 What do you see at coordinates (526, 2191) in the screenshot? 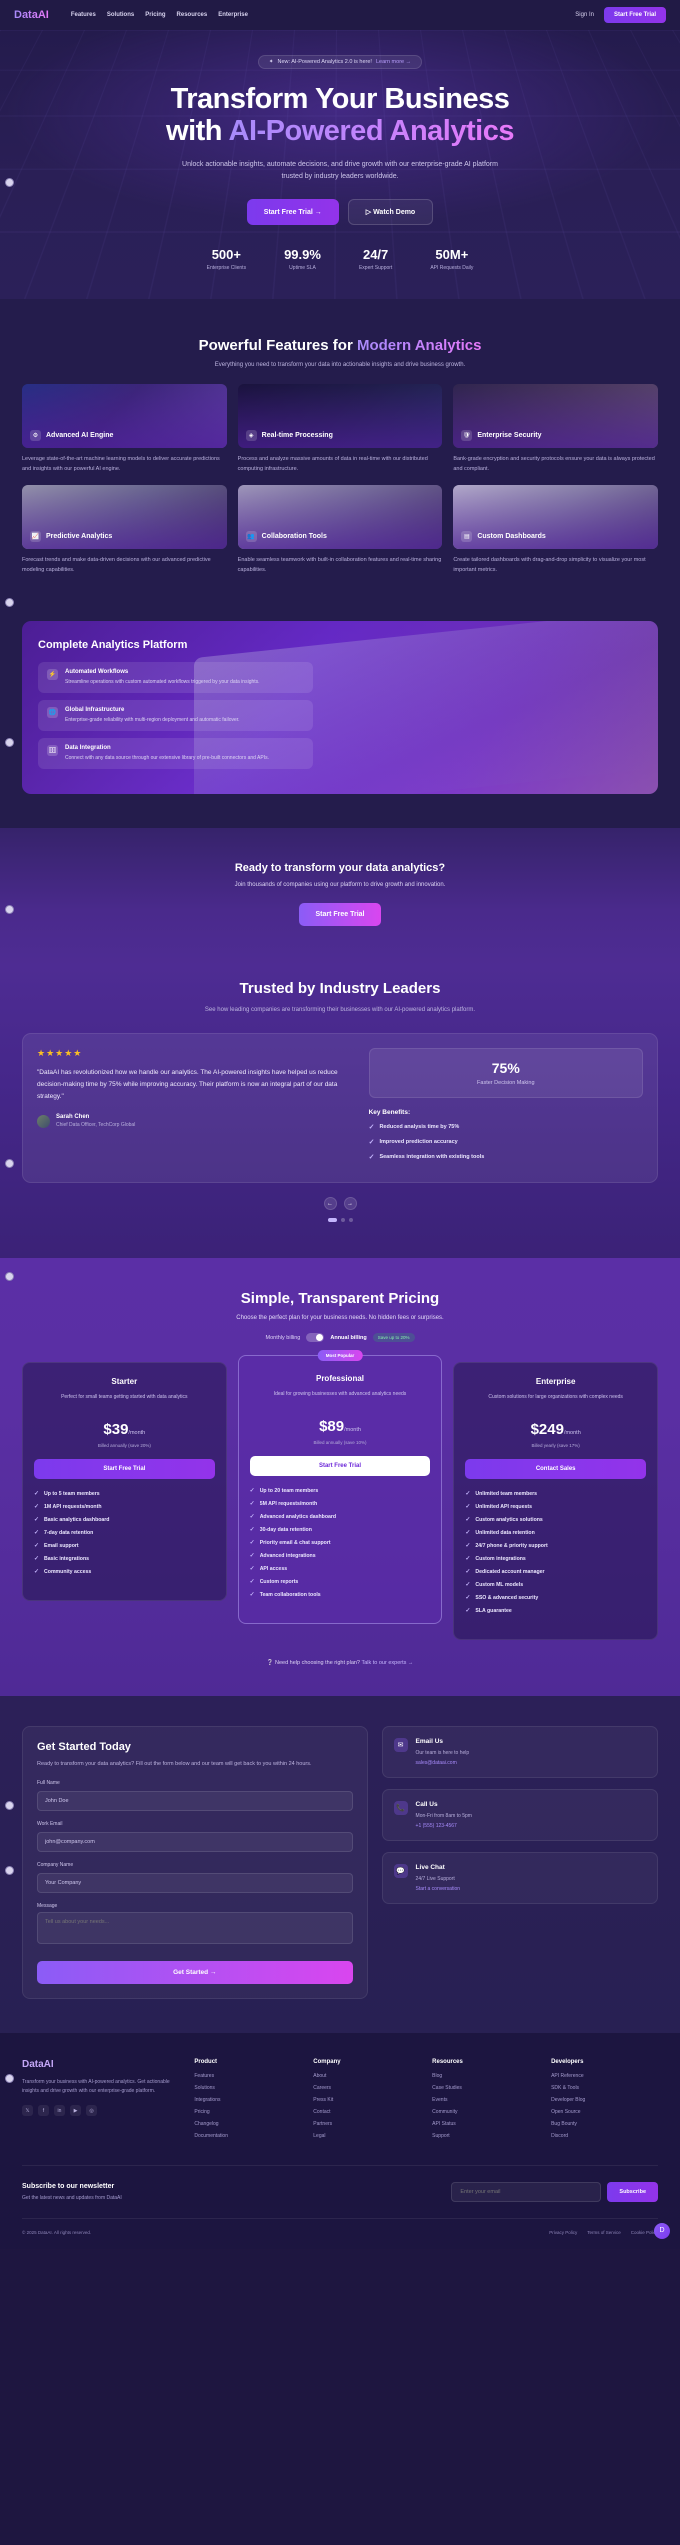
I see `newsletter-email-input` at bounding box center [526, 2191].